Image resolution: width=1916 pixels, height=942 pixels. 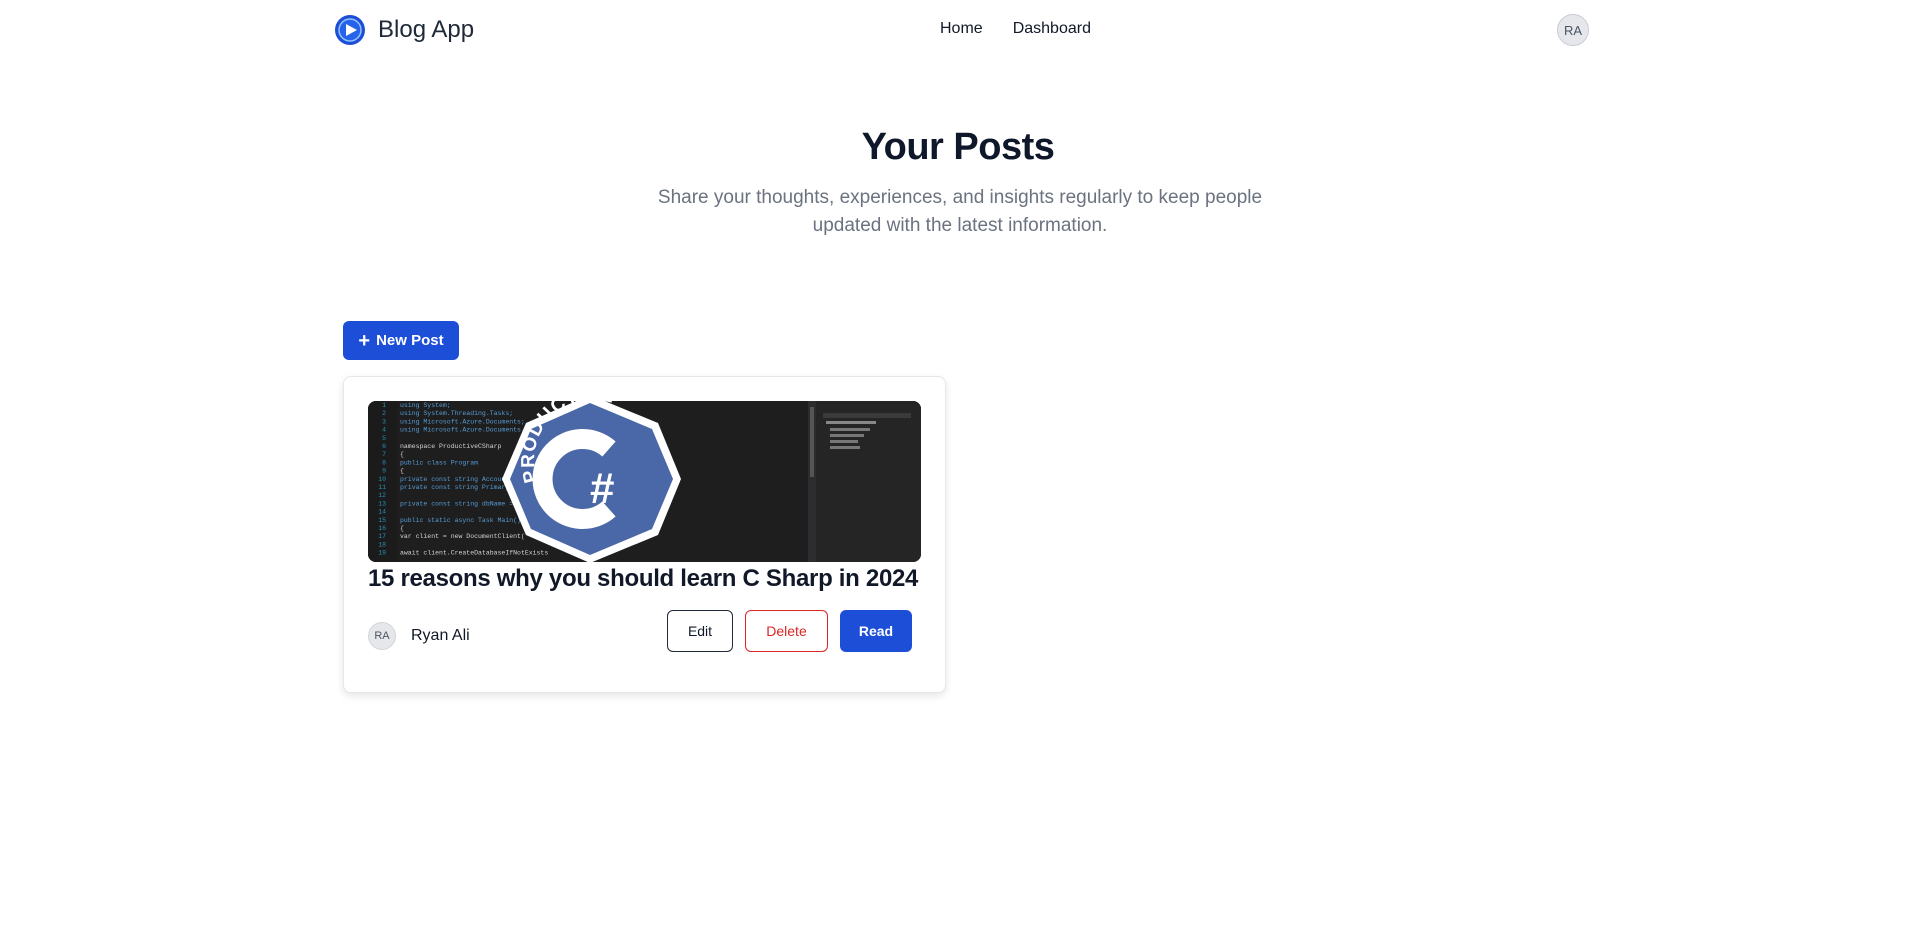 What do you see at coordinates (460, 503) in the screenshot?
I see `code-line: private const string dbName = "` at bounding box center [460, 503].